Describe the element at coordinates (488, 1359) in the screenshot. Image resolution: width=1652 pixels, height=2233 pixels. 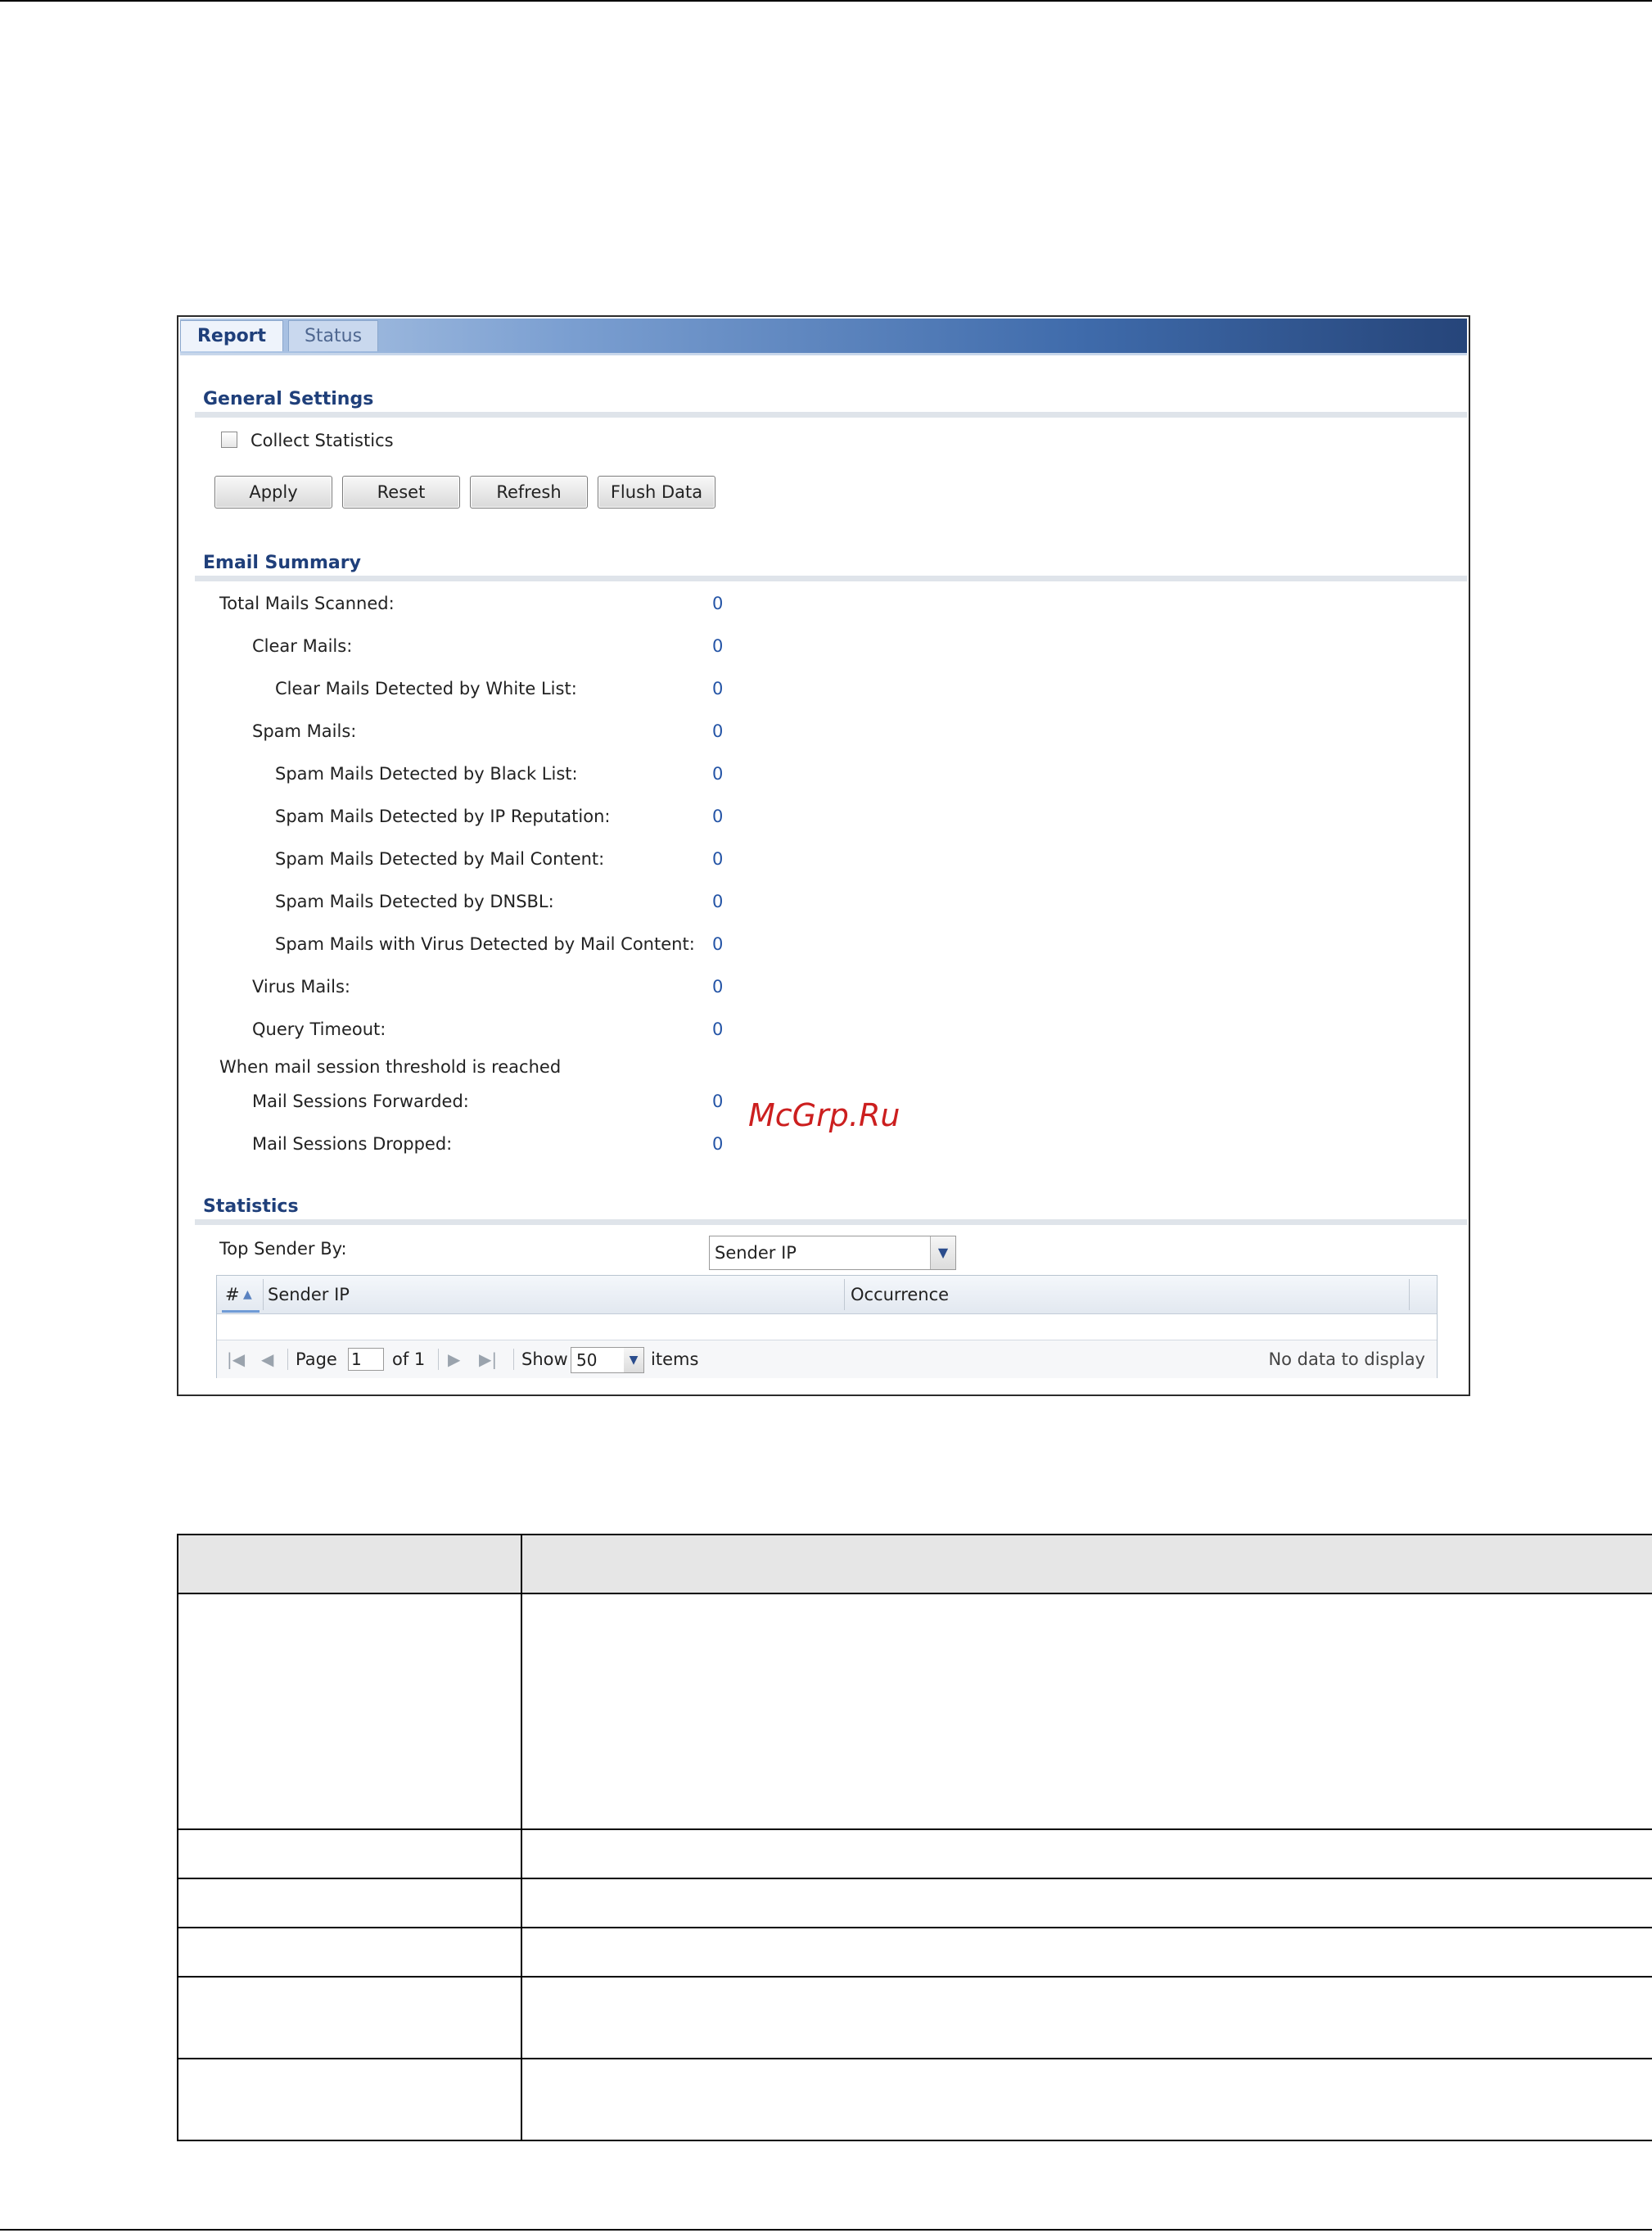
I see `last-page-icon: ▶|` at that location.